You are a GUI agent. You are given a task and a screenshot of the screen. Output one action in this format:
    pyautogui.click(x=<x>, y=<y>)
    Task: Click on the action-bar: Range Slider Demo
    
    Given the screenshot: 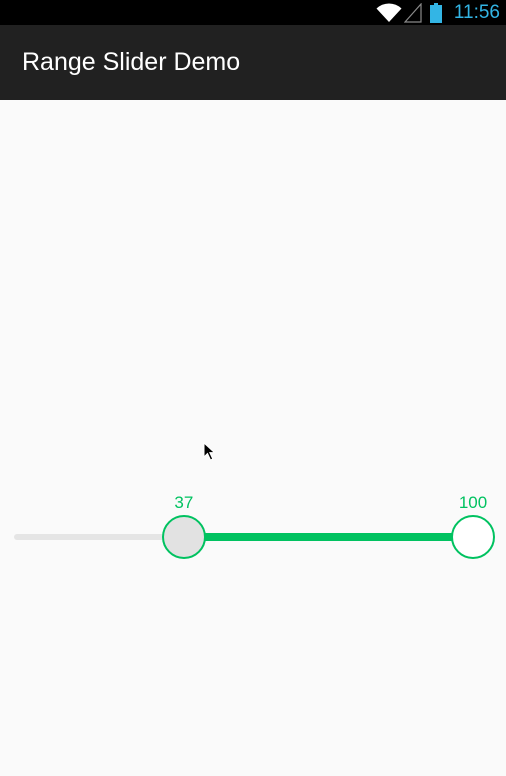 What is the action you would take?
    pyautogui.click(x=253, y=62)
    